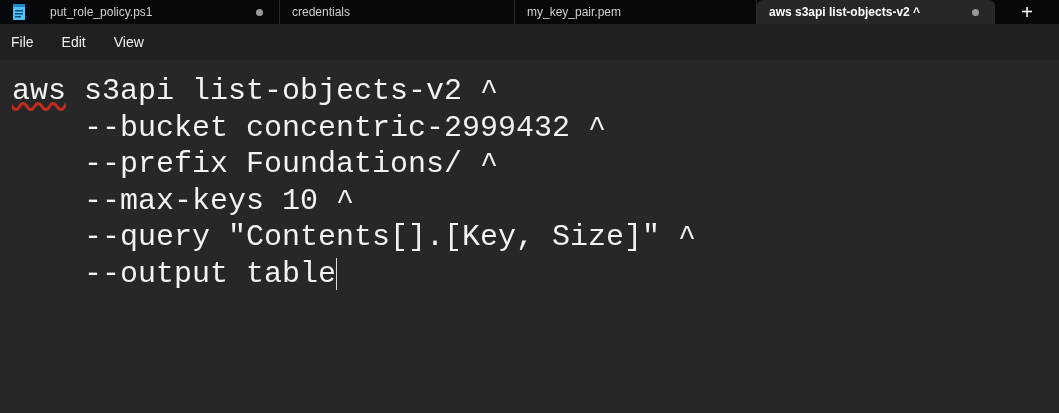 This screenshot has width=1059, height=413. What do you see at coordinates (19, 12) in the screenshot?
I see `notepad-icon` at bounding box center [19, 12].